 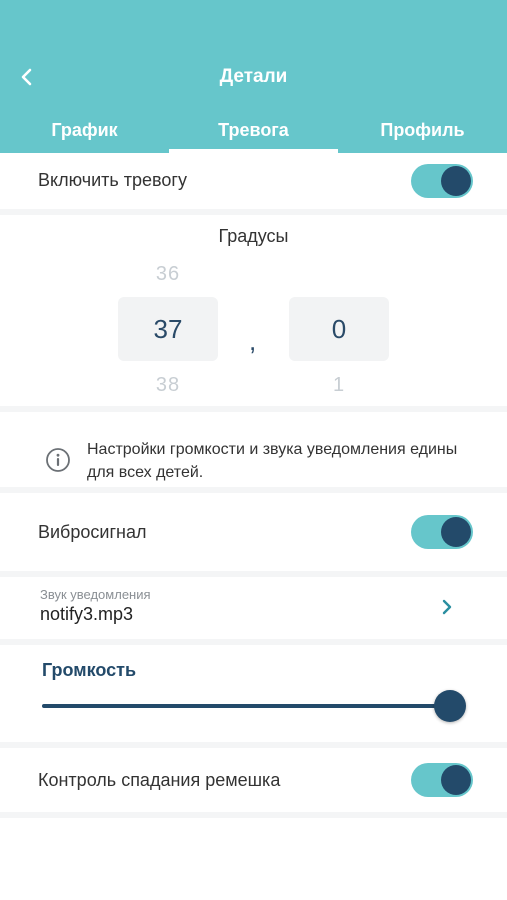 I want to click on tab-alarm: Тревога, so click(x=253, y=131).